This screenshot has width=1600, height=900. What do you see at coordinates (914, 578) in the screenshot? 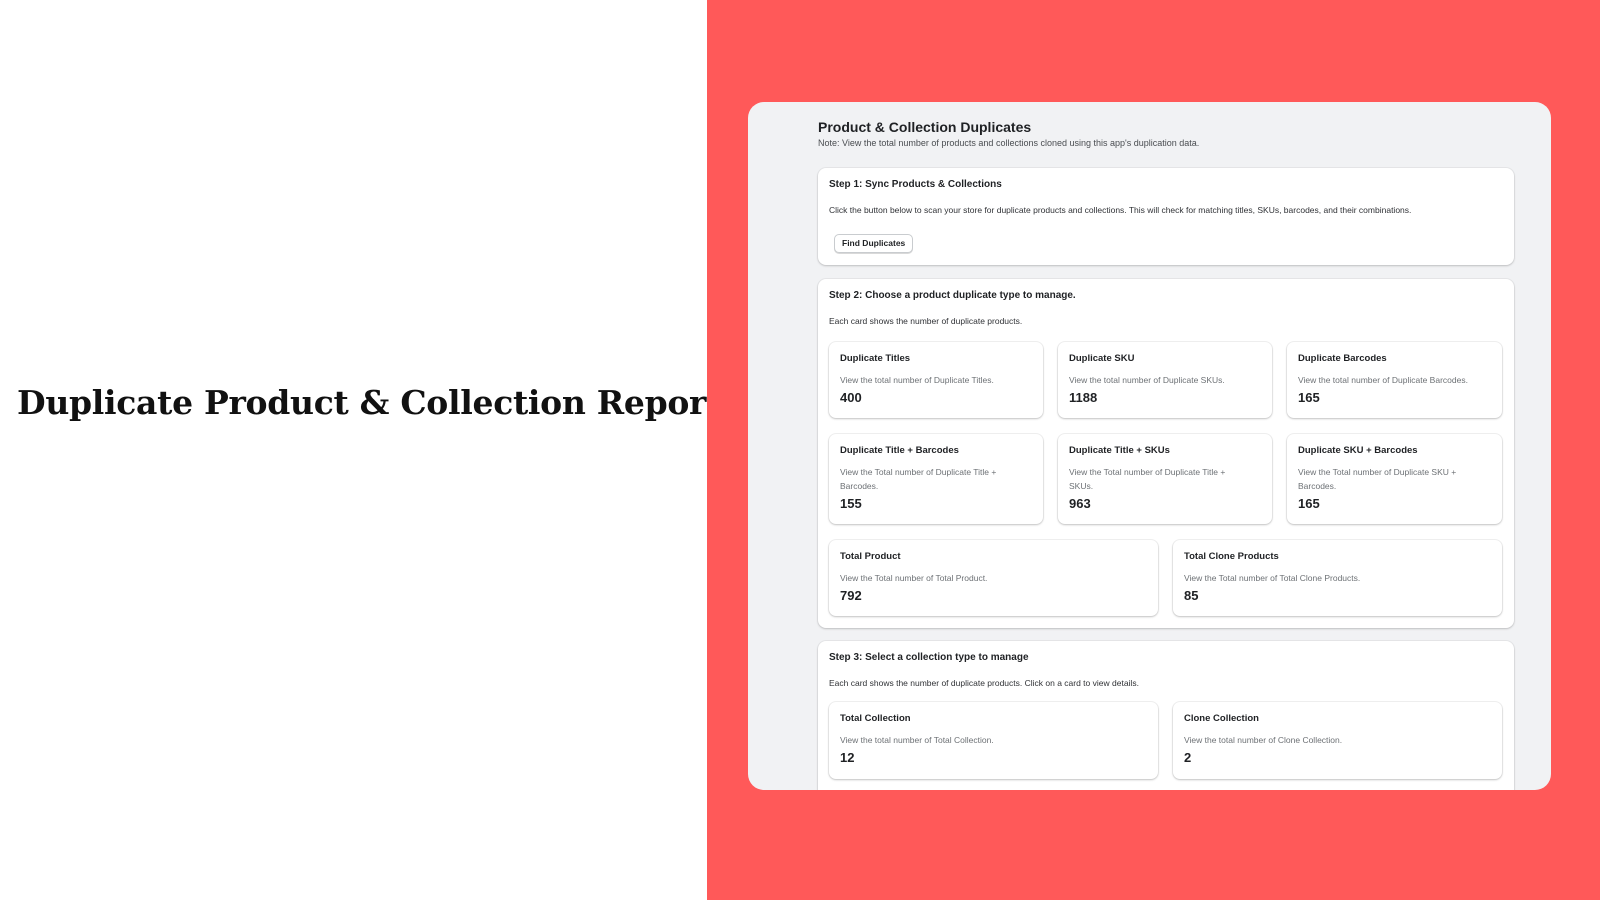
I see `card-description: View the Total number of Total Product.` at bounding box center [914, 578].